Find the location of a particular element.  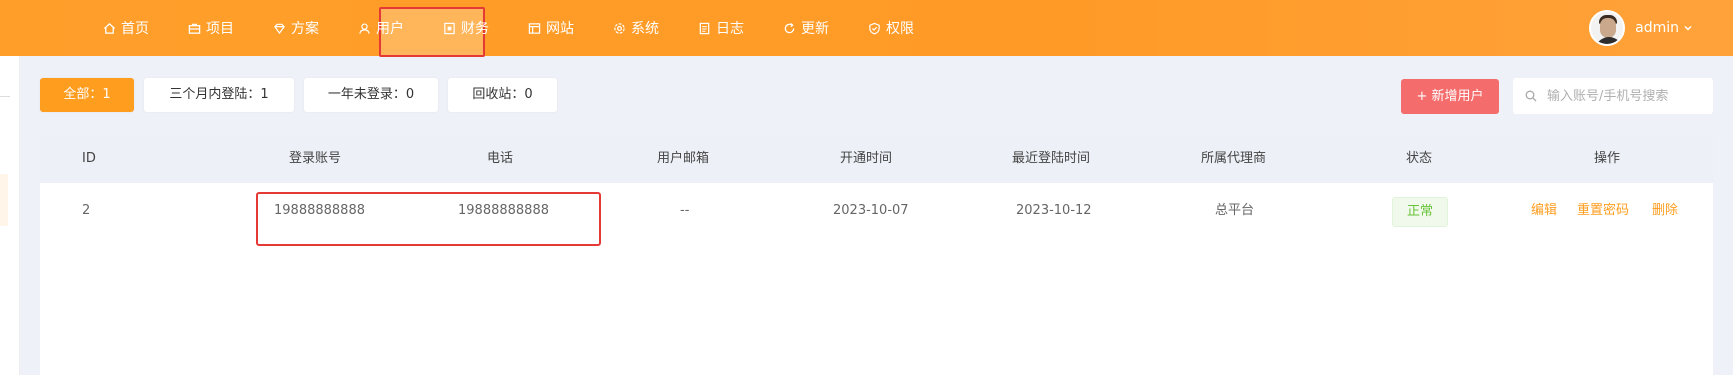

filter-login-3-months: 三个月内登陆：1 is located at coordinates (219, 95).